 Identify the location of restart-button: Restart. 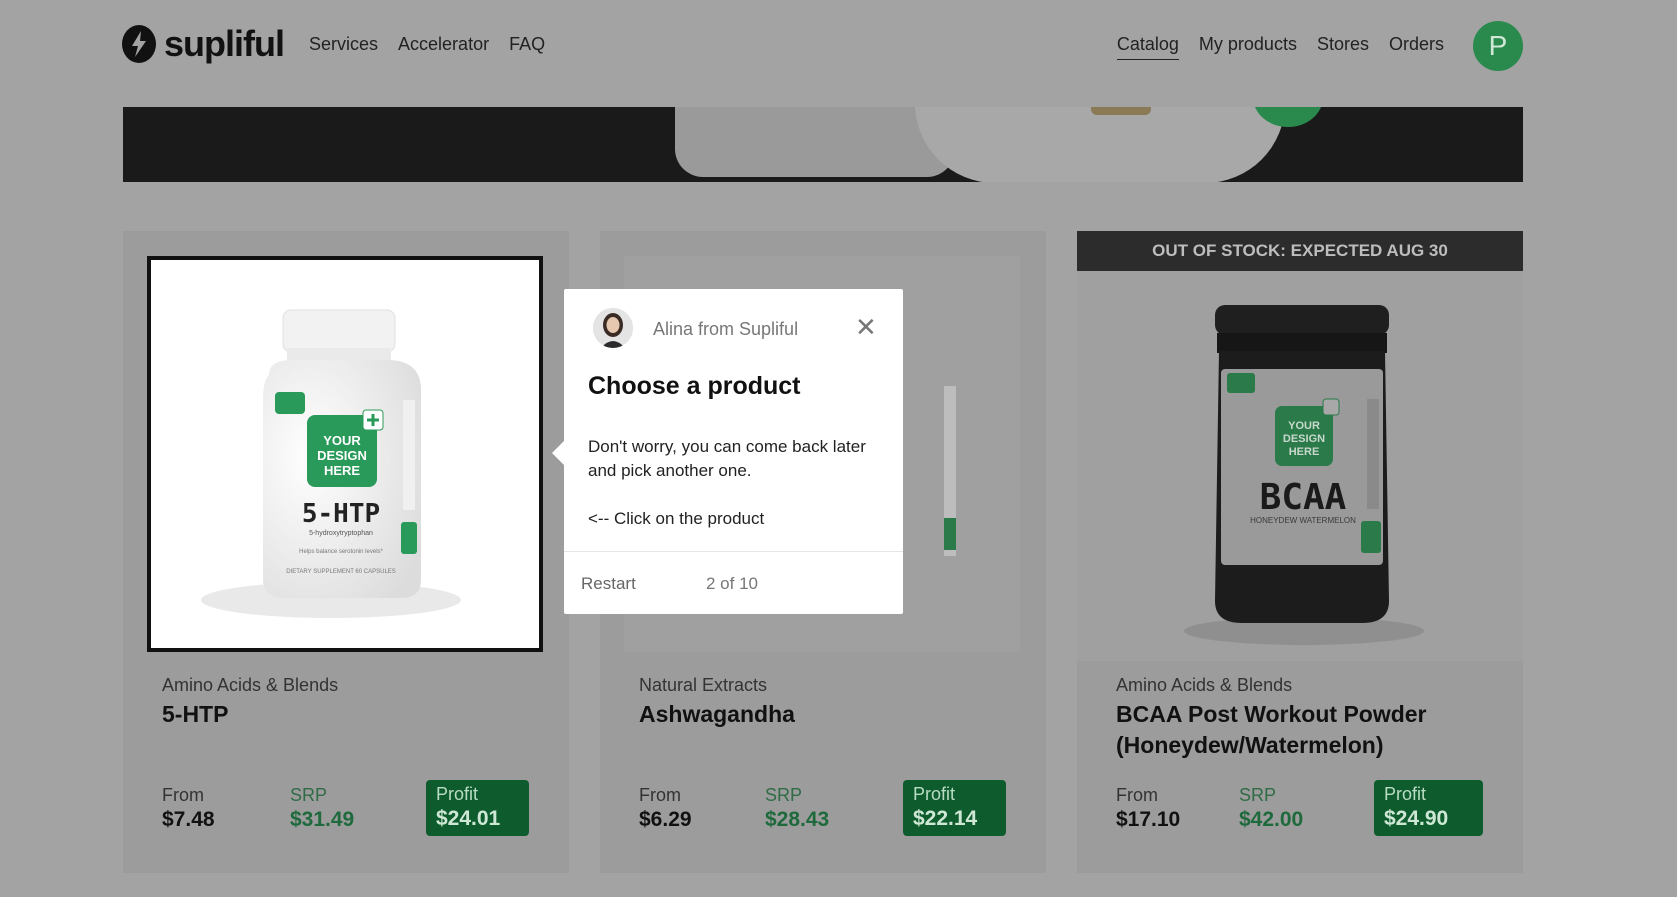
(608, 584).